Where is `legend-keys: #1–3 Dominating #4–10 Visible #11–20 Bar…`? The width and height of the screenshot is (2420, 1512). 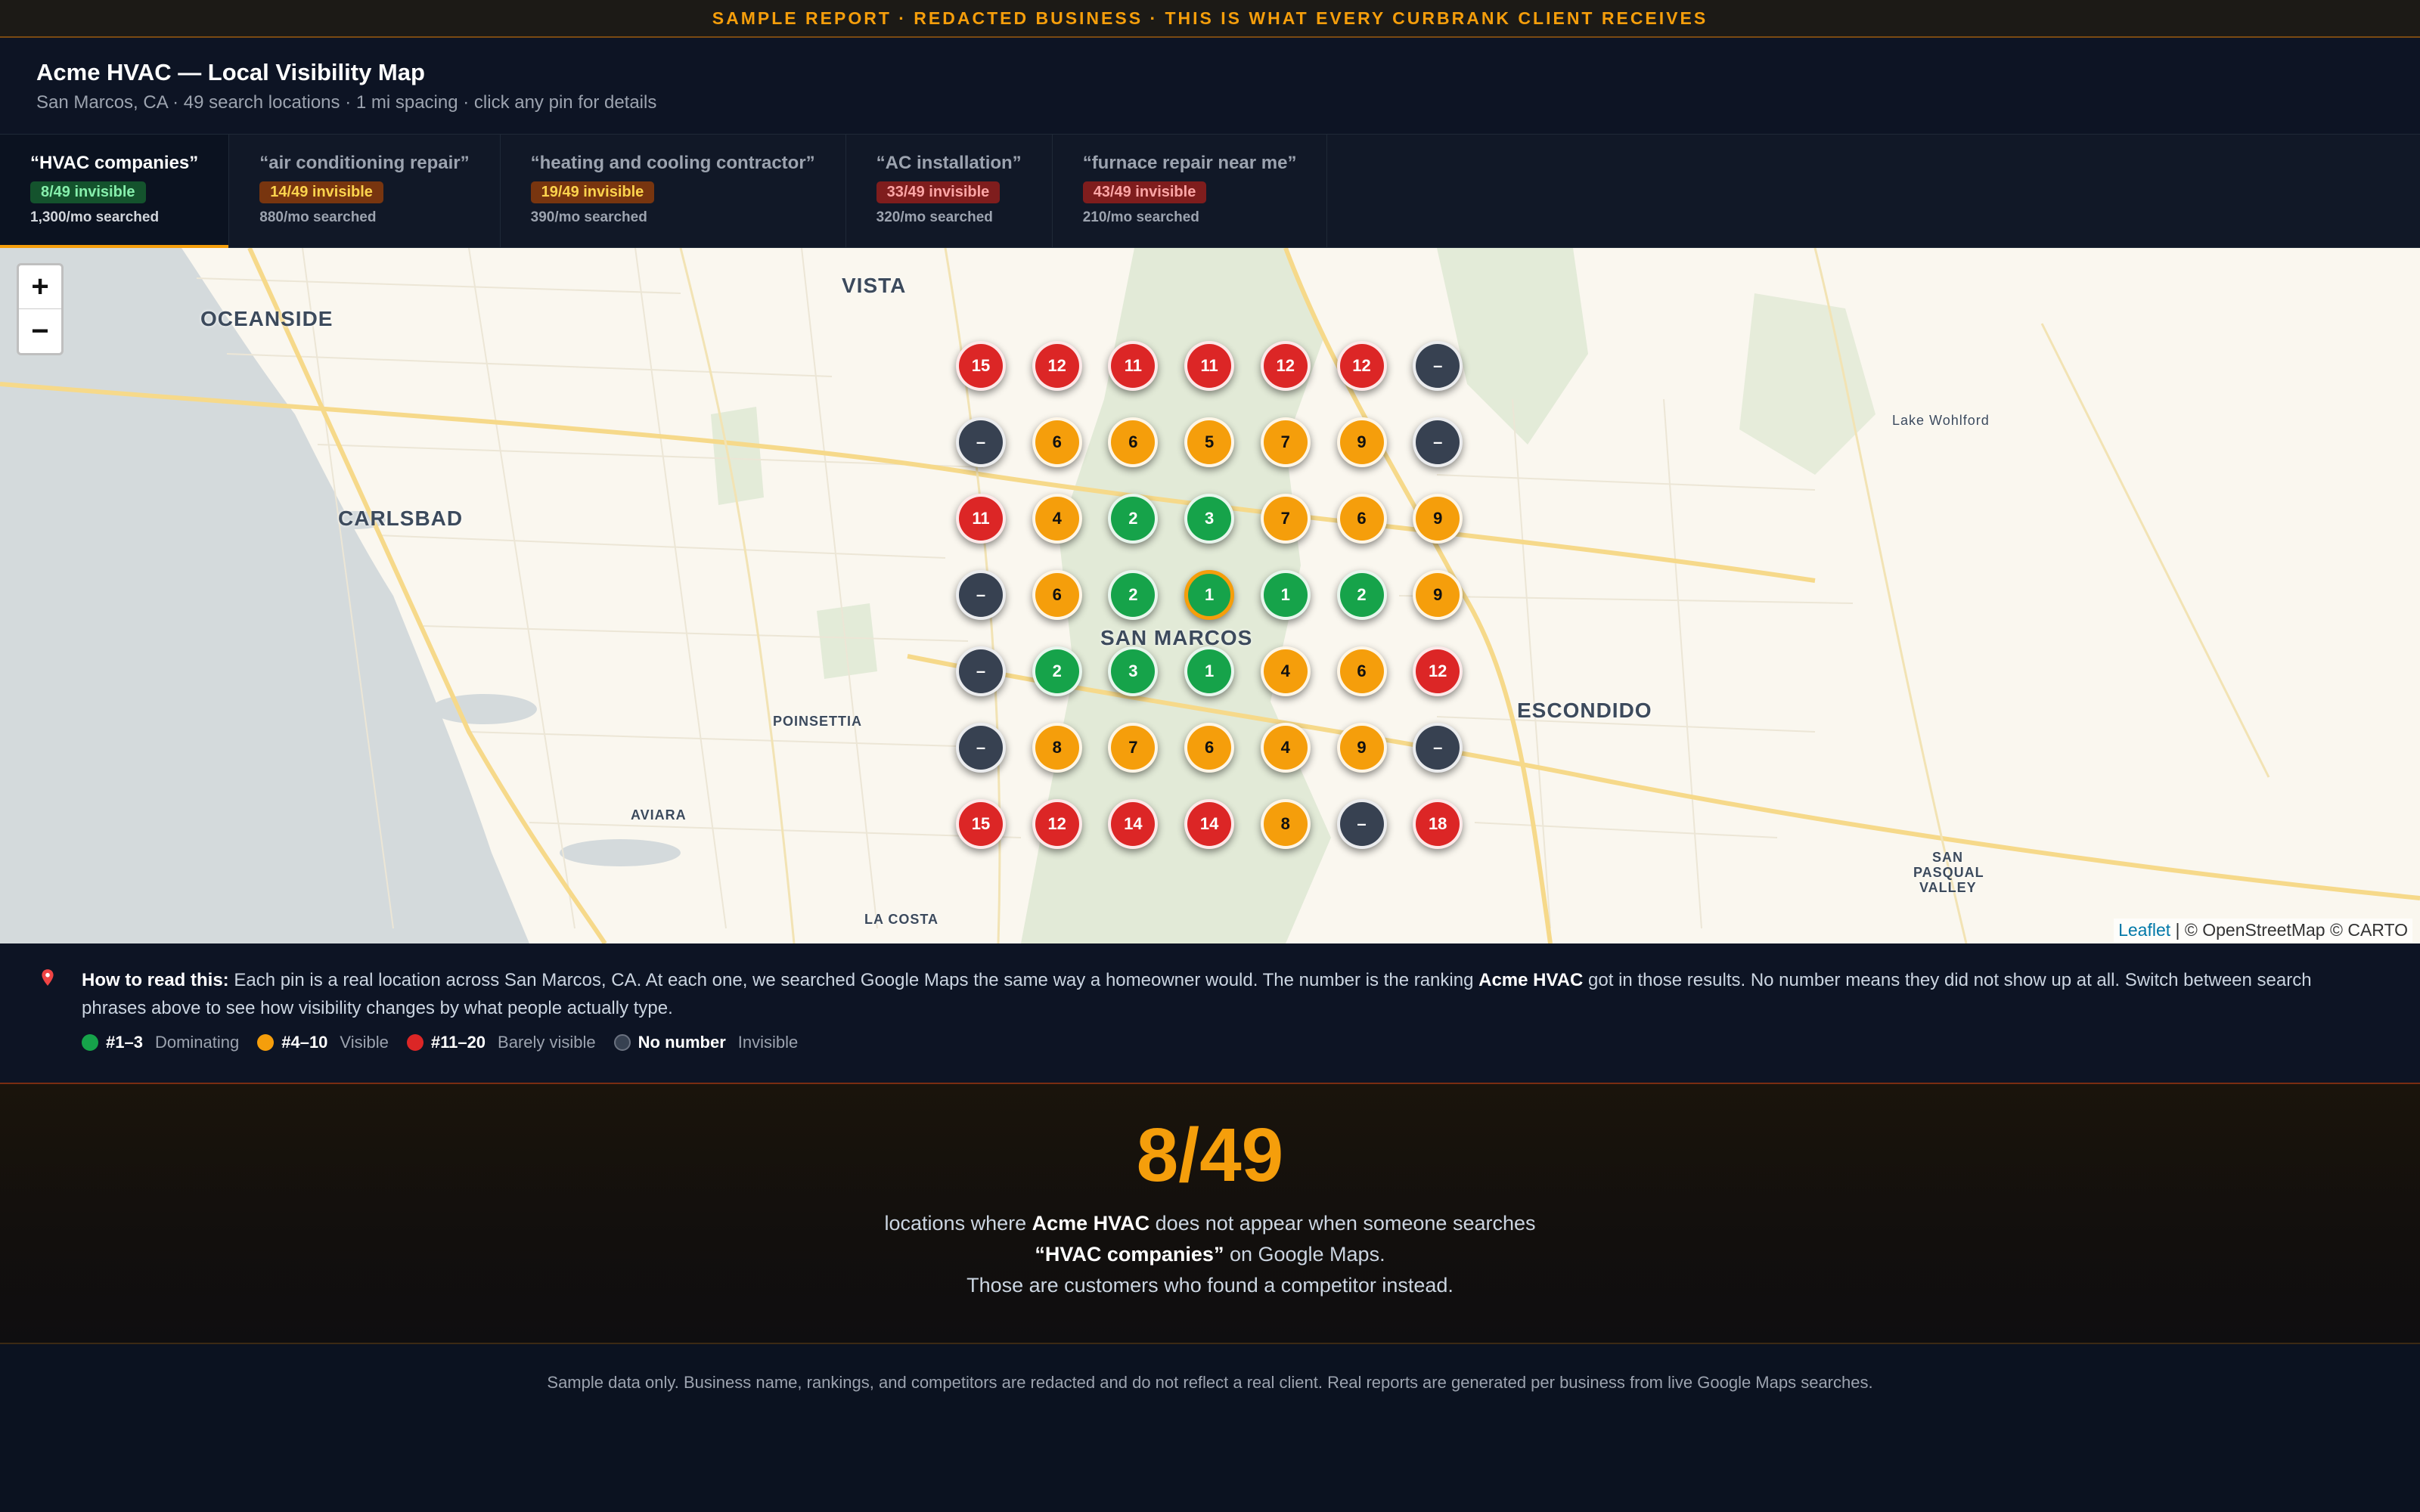
legend-keys: #1–3 Dominating #4–10 Visible #11–20 Bar… is located at coordinates (1228, 1042).